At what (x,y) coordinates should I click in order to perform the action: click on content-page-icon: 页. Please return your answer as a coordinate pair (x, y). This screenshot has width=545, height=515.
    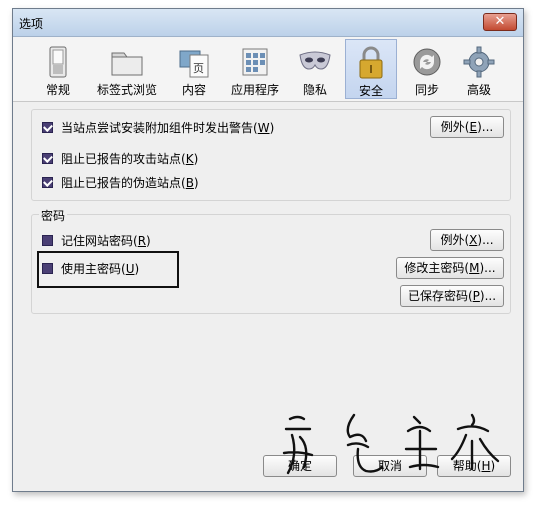
    Looking at the image, I should click on (194, 64).